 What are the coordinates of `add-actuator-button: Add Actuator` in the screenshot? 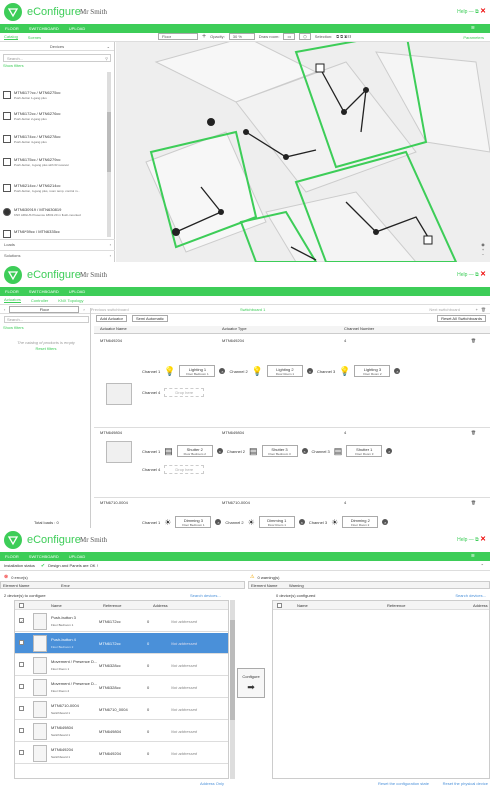 It's located at (111, 318).